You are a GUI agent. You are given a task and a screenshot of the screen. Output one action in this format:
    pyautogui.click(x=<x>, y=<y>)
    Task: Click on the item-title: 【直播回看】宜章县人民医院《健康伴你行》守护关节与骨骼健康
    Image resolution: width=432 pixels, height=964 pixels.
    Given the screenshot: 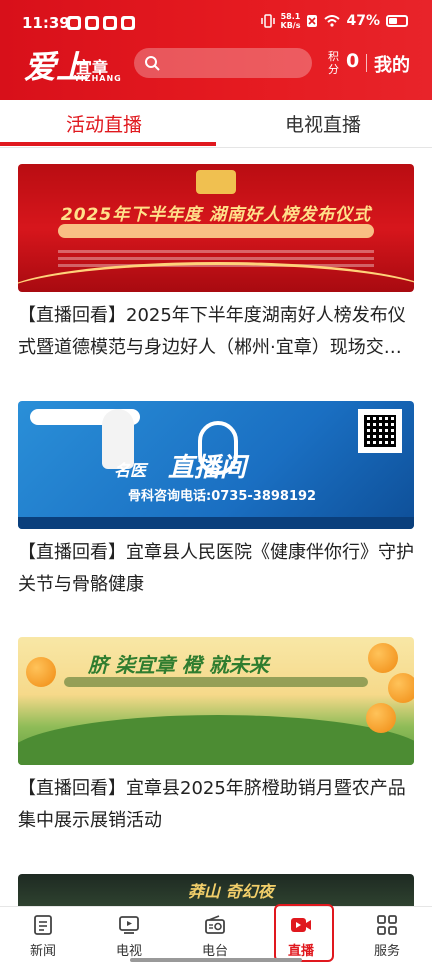 What is the action you would take?
    pyautogui.click(x=216, y=569)
    